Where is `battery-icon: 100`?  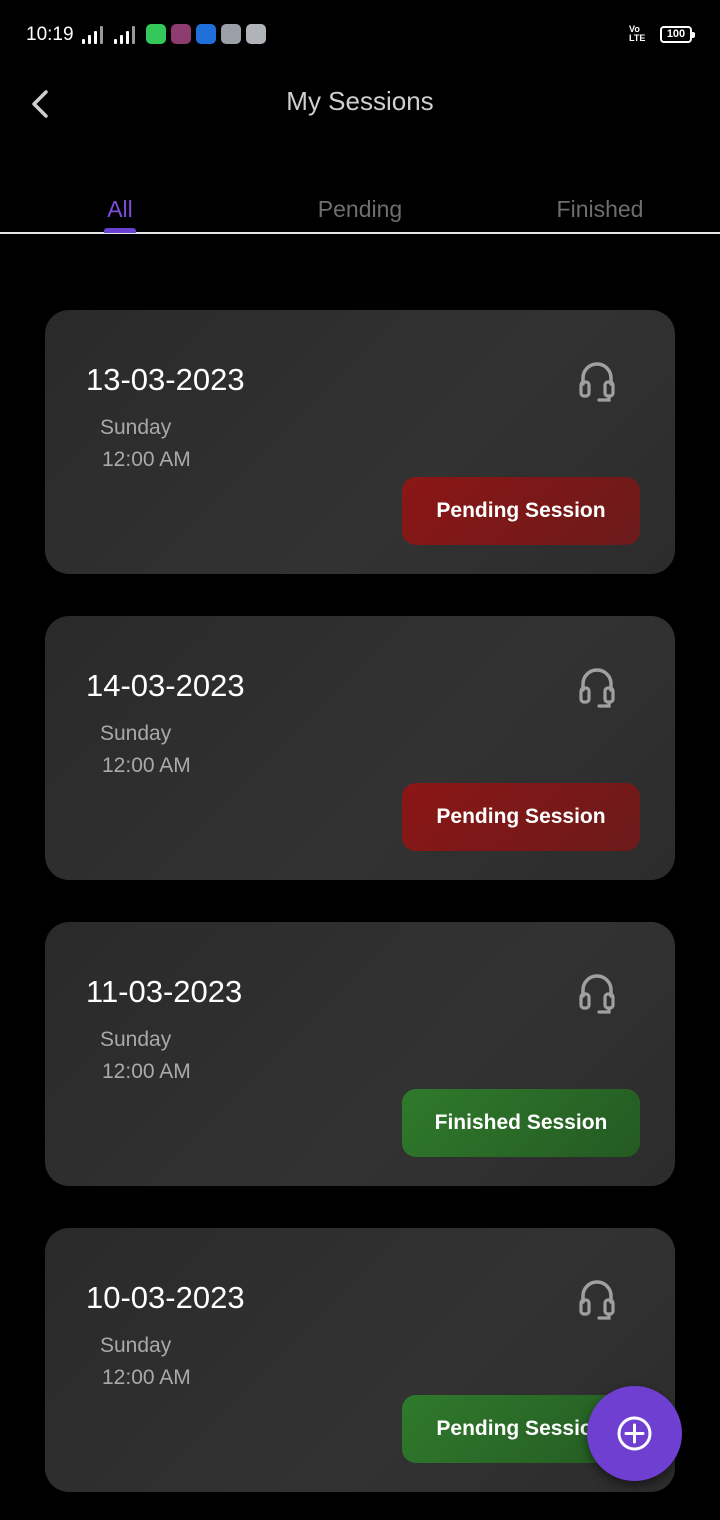 battery-icon: 100 is located at coordinates (677, 34).